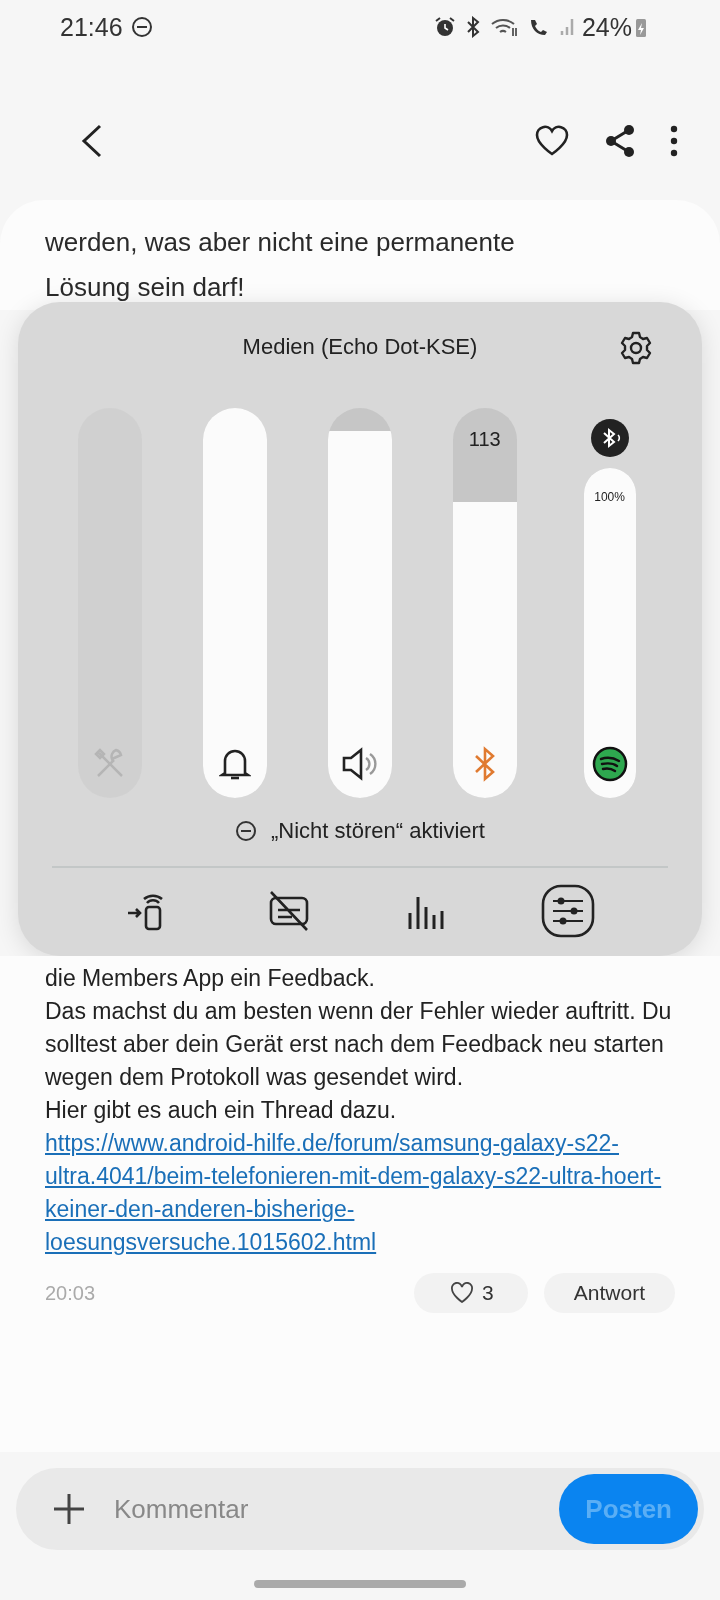 This screenshot has height=1600, width=720. Describe the element at coordinates (566, 27) in the screenshot. I see `signal-icon` at that location.